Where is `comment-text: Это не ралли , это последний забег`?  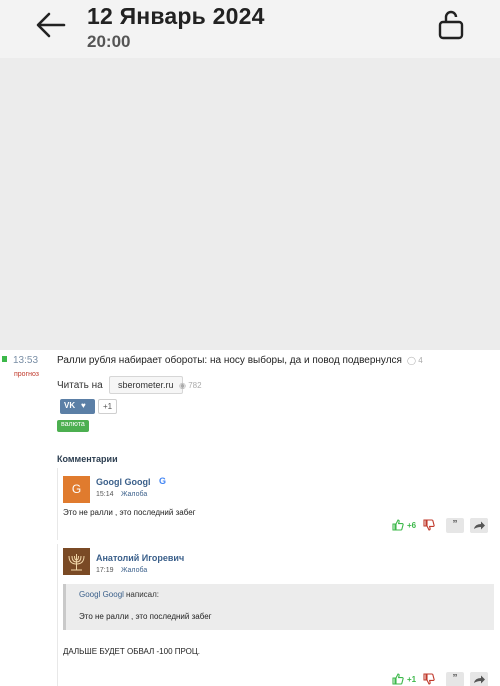 comment-text: Это не ралли , это последний забег is located at coordinates (129, 512).